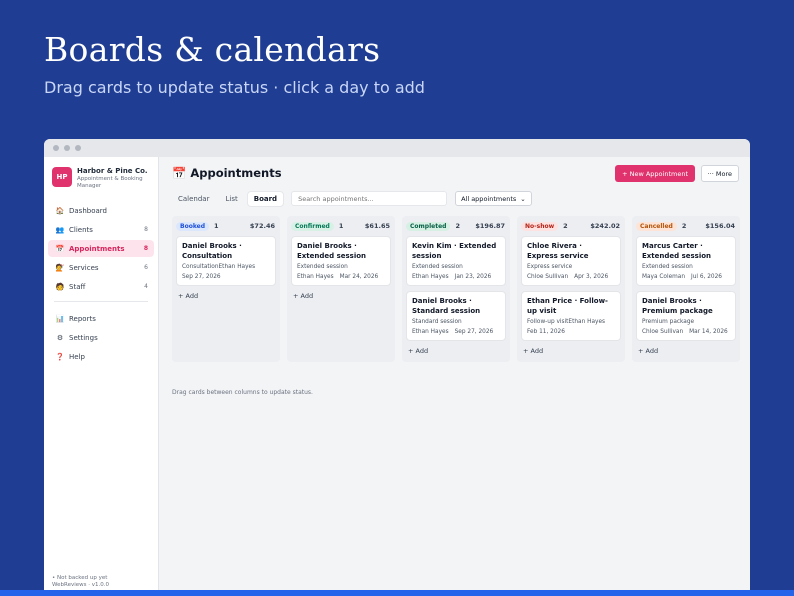 The image size is (794, 596). I want to click on calendar-icon: 📅, so click(60, 248).